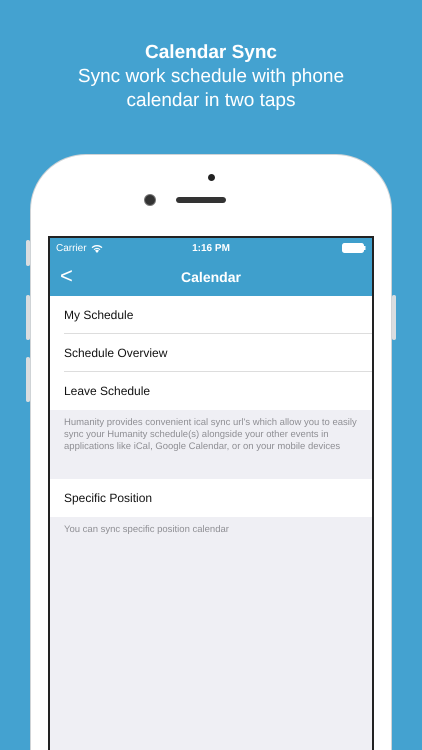  I want to click on speaker-grille, so click(201, 200).